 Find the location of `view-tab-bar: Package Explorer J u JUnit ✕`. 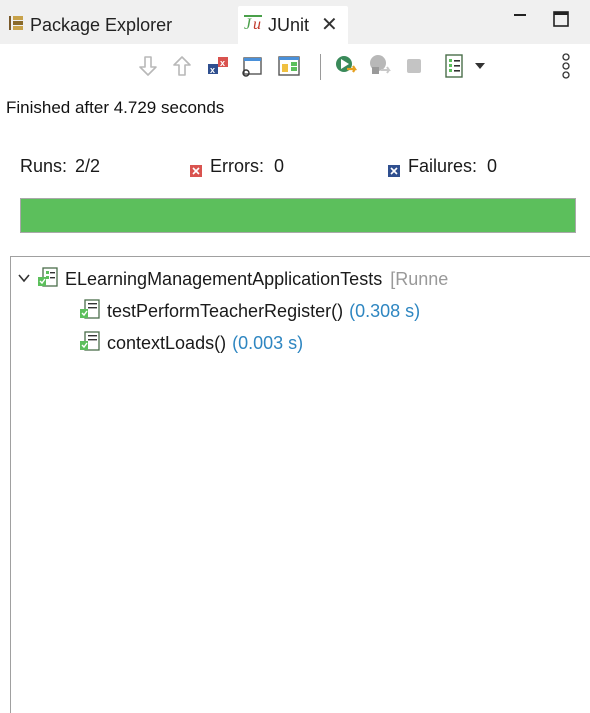

view-tab-bar: Package Explorer J u JUnit ✕ is located at coordinates (295, 22).